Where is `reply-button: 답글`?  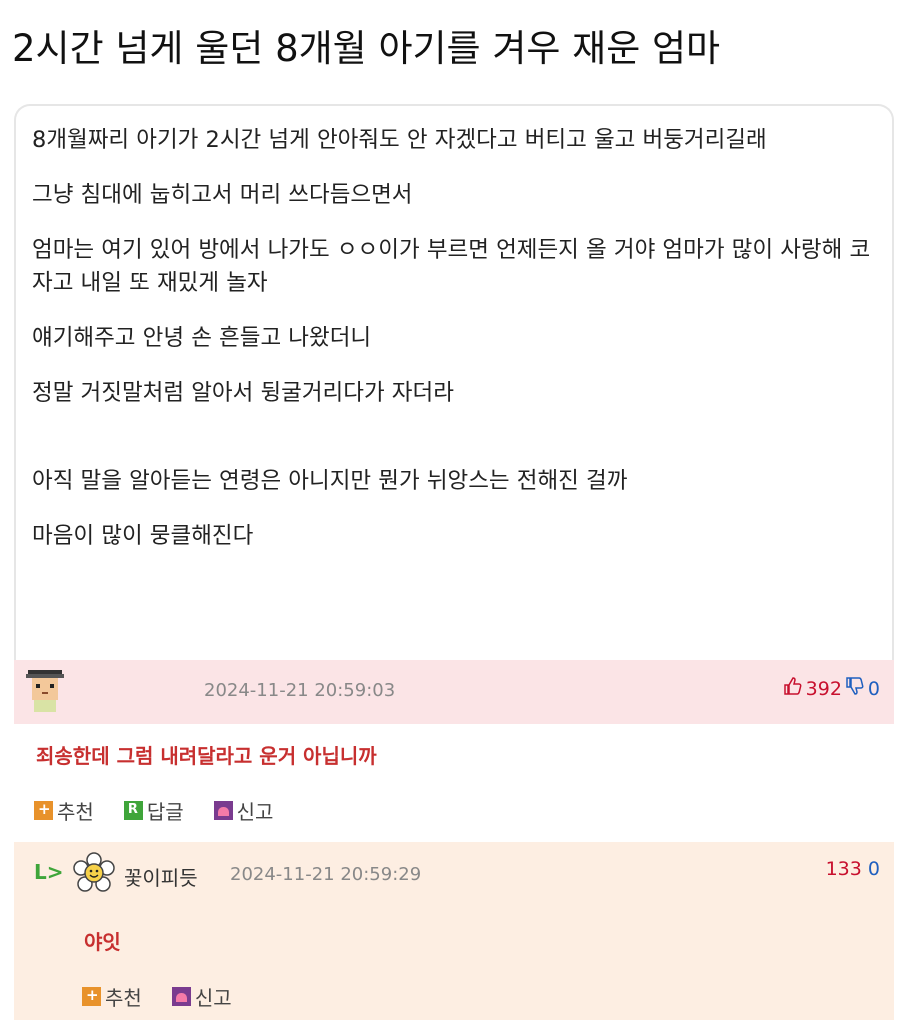 reply-button: 답글 is located at coordinates (153, 810).